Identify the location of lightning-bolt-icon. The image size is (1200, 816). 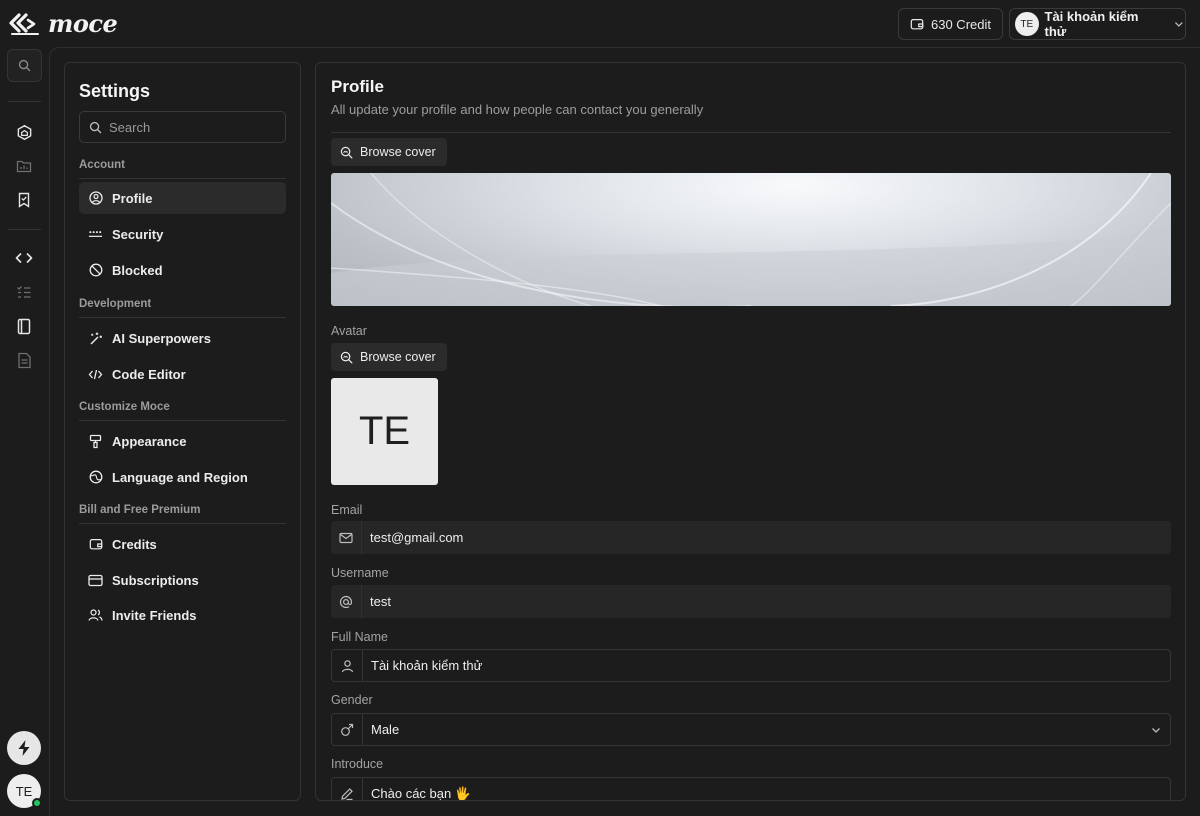
(24, 748).